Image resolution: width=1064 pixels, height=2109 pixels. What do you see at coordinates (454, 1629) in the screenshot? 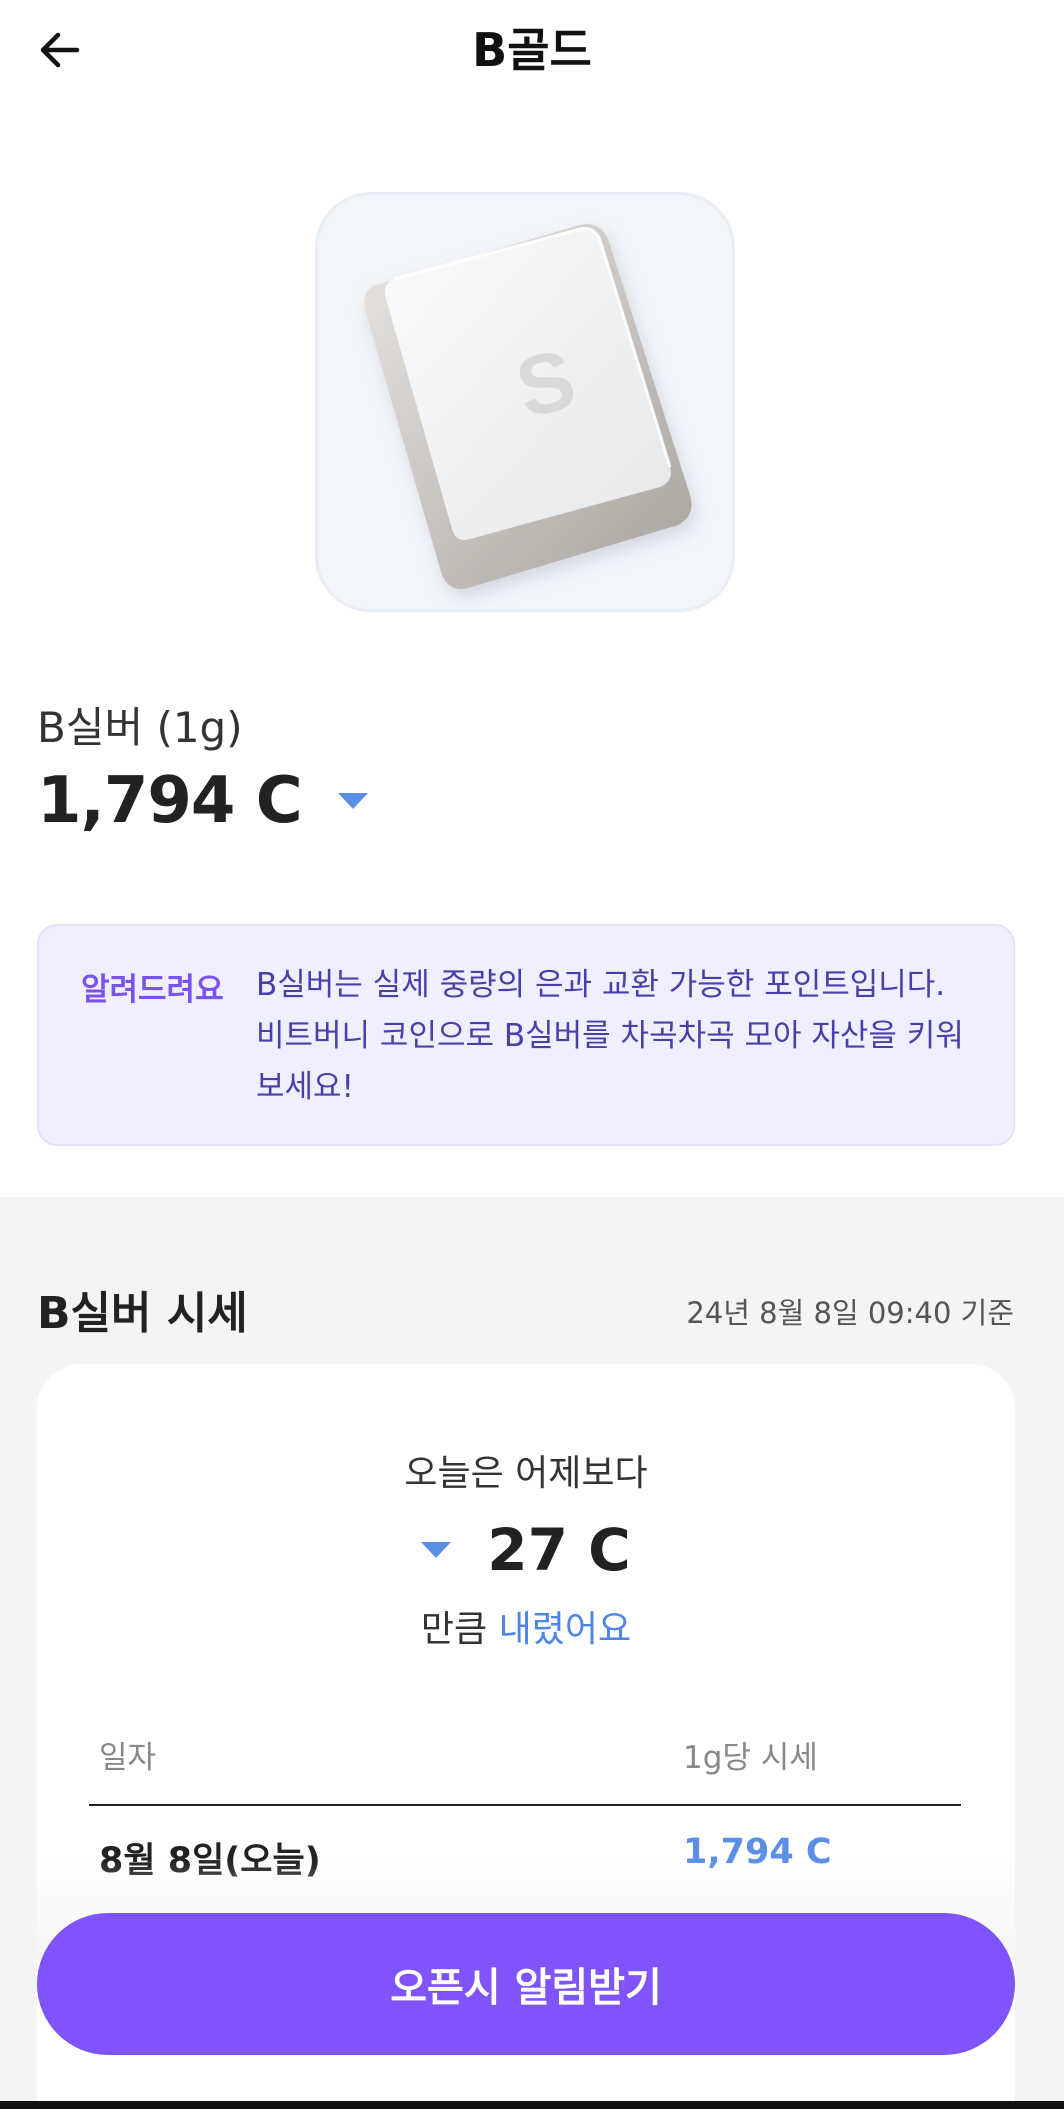
I see `compare-prefix: 만큼` at bounding box center [454, 1629].